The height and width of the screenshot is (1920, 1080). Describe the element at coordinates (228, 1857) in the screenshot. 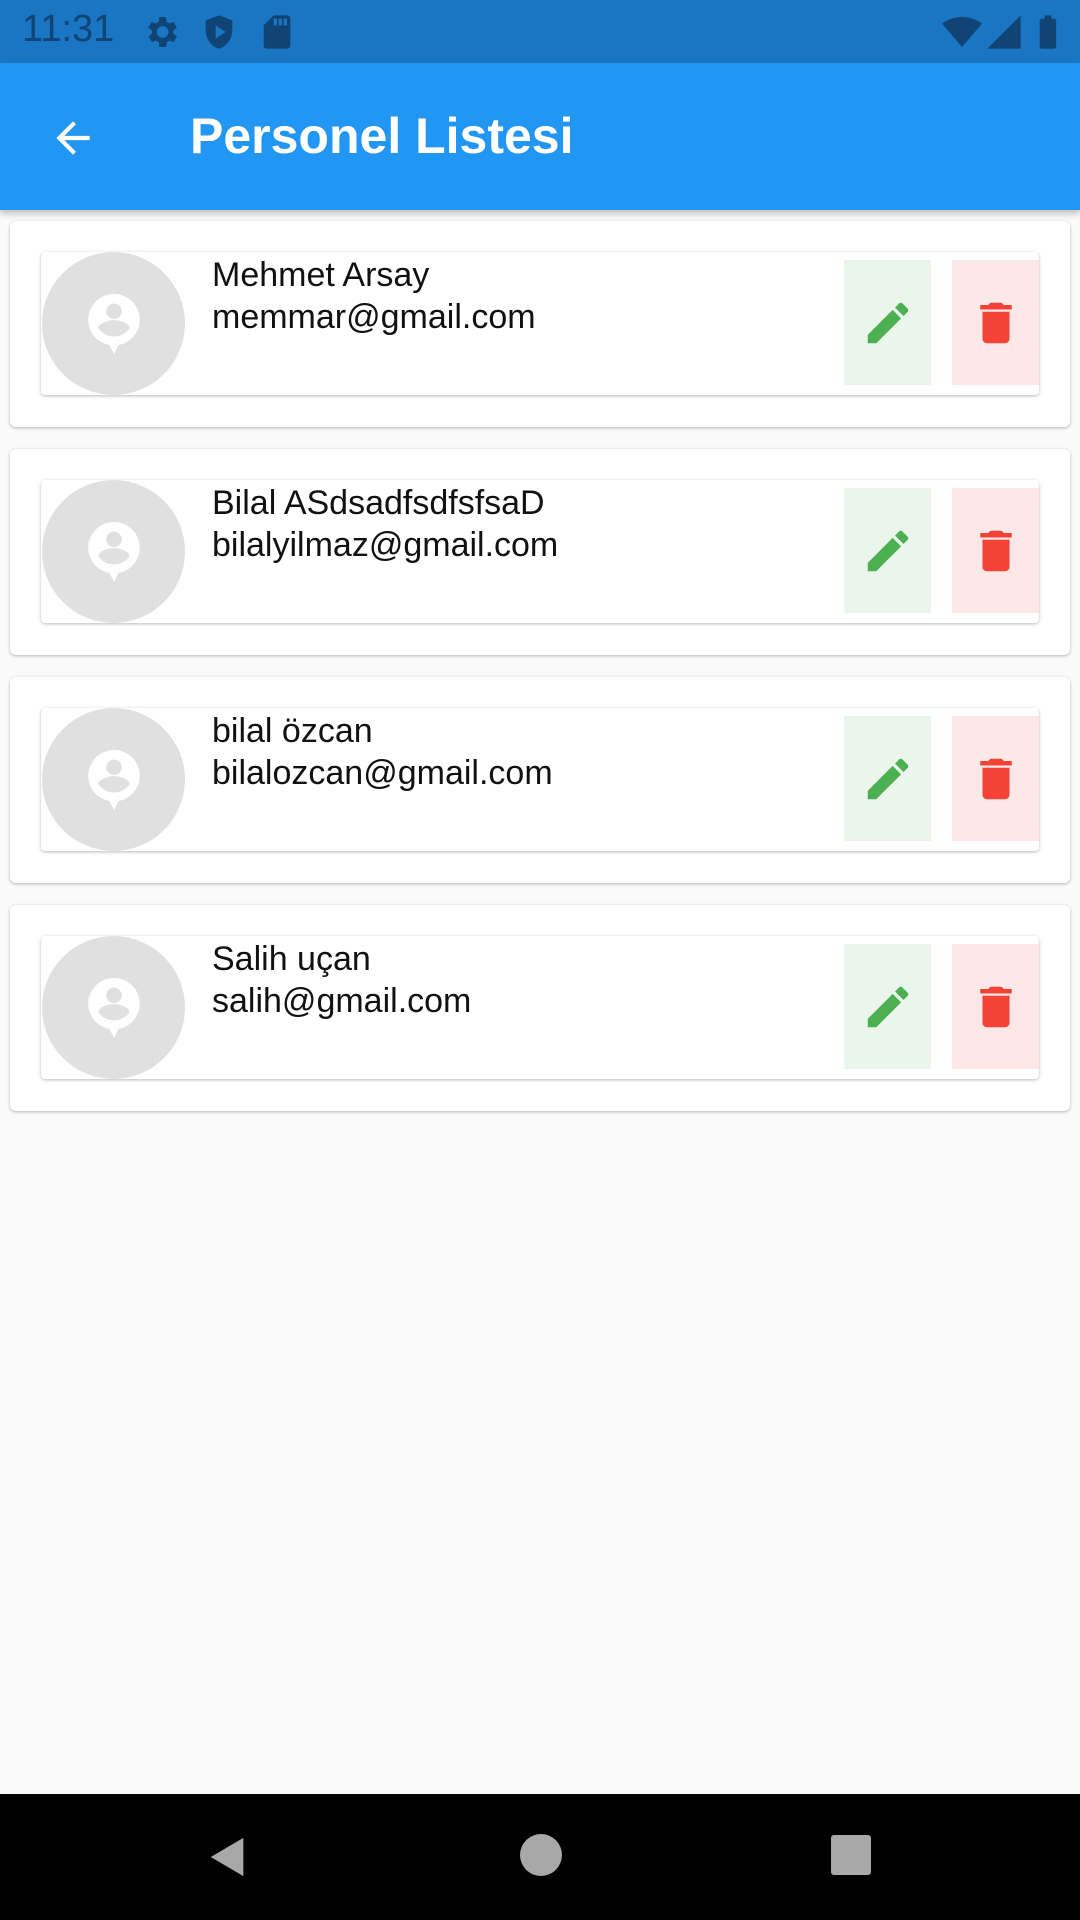

I see `nav-back-icon` at that location.